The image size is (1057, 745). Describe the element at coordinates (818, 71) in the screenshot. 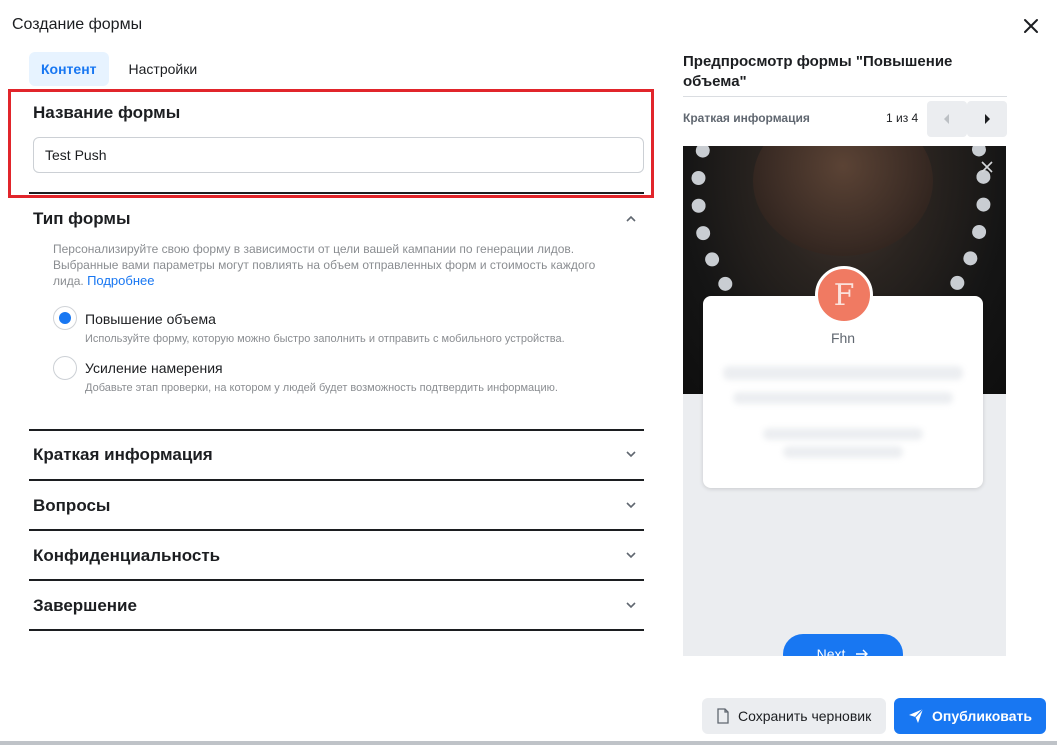

I see `preview-title: Предпросмотр формы "Повышение объема"` at that location.